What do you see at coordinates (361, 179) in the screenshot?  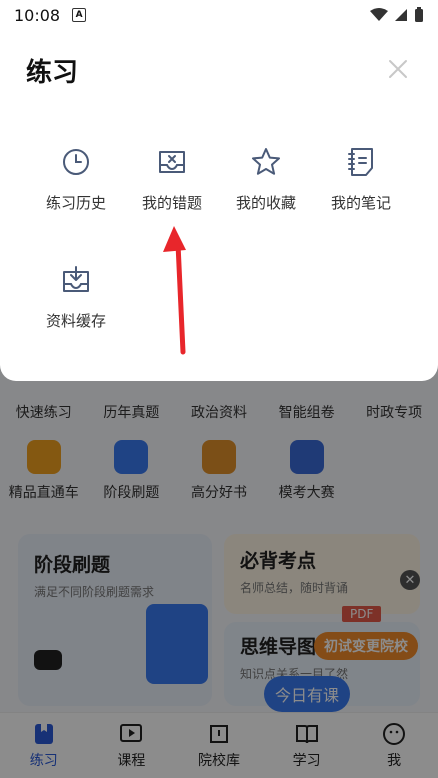 I see `option-my-notes: 我的笔记` at bounding box center [361, 179].